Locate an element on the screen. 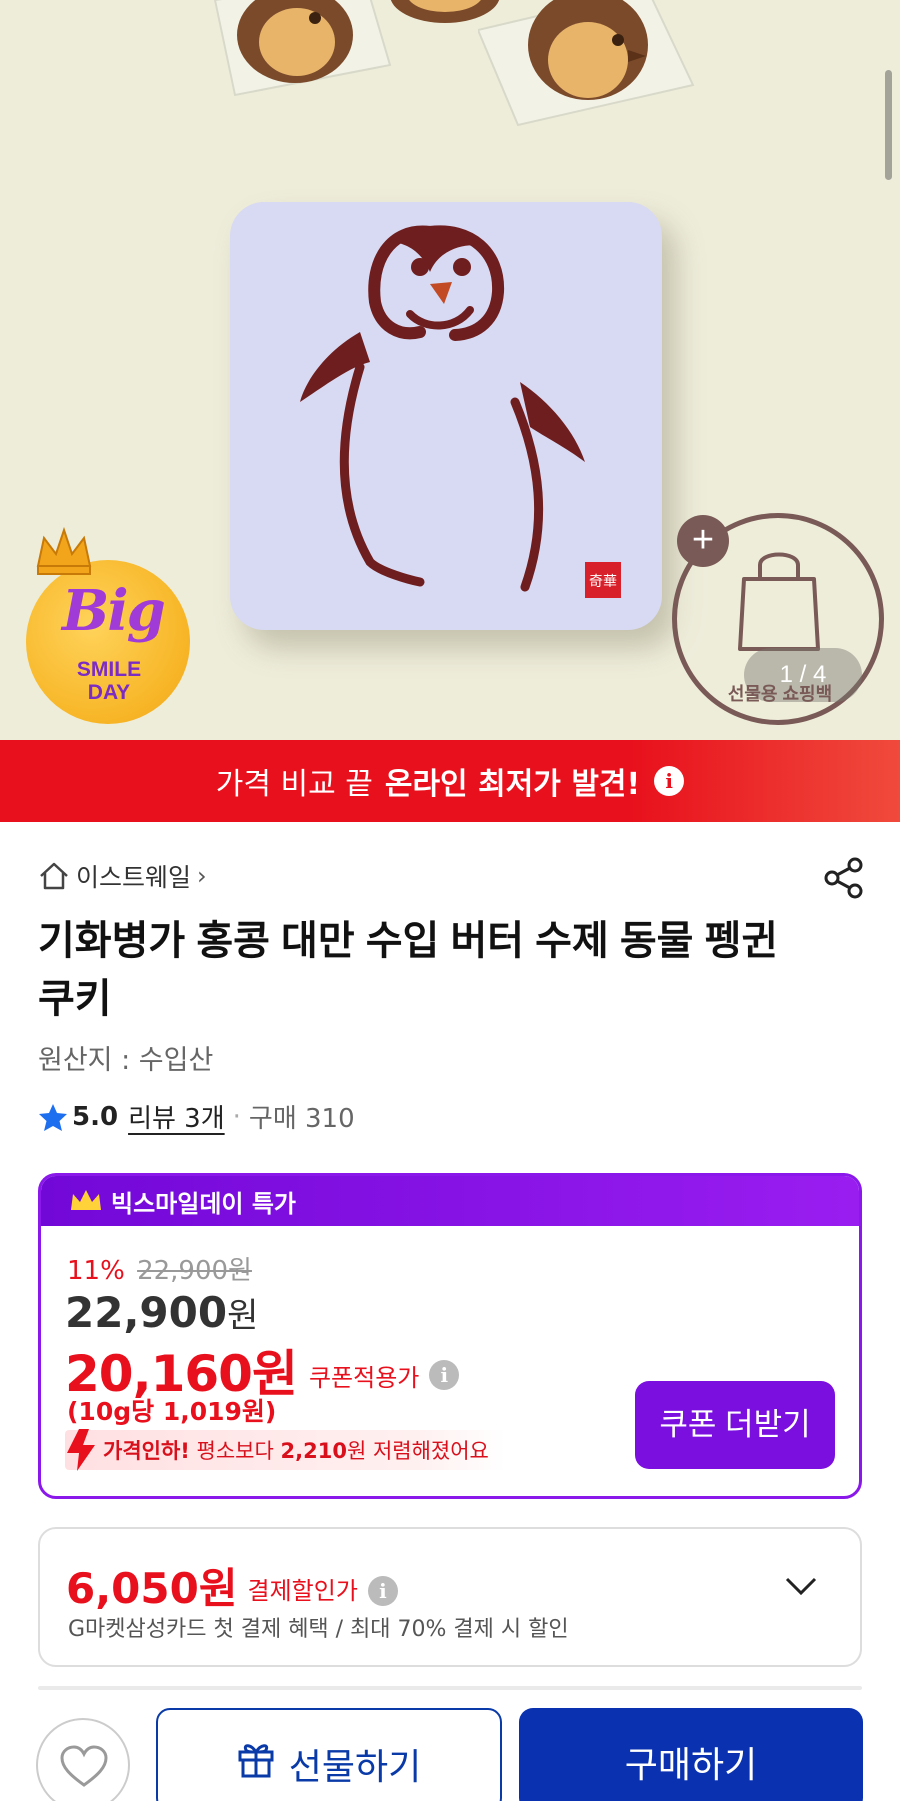 The image size is (900, 1801). image-scrollbar is located at coordinates (888, 125).